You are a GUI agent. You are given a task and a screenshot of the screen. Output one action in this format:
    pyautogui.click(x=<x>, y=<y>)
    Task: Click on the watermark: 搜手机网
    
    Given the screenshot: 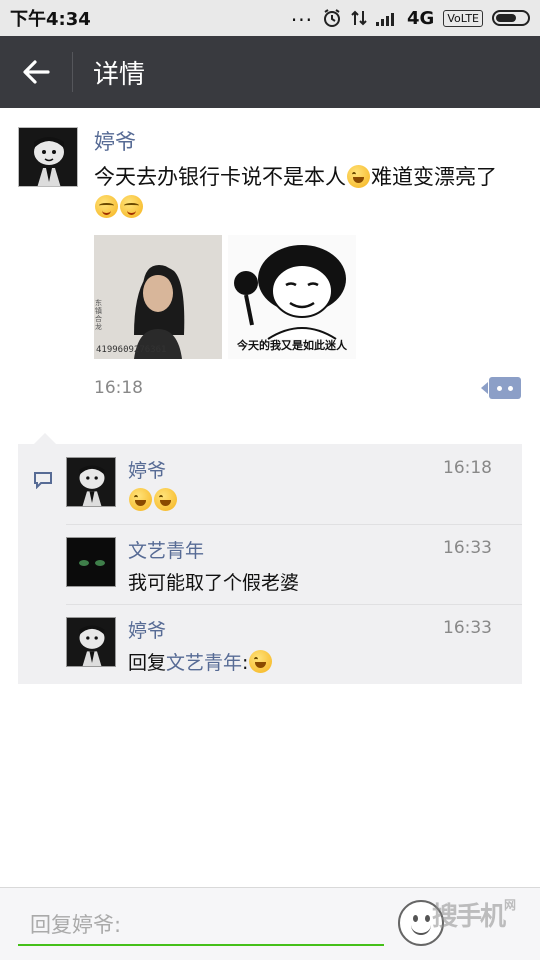 What is the action you would take?
    pyautogui.click(x=474, y=914)
    